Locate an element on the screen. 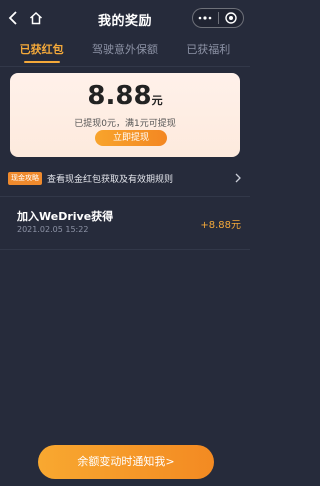 The width and height of the screenshot is (320, 486). notify-button: 余额变动时通知我> is located at coordinates (126, 462).